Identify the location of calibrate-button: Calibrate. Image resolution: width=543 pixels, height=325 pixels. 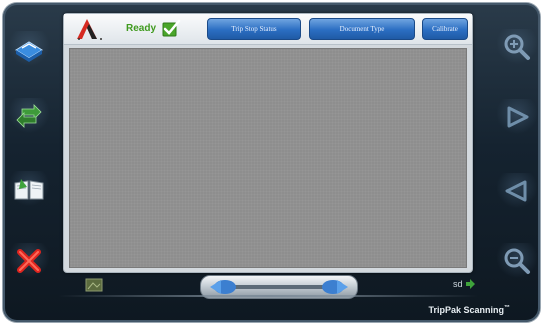
(445, 29).